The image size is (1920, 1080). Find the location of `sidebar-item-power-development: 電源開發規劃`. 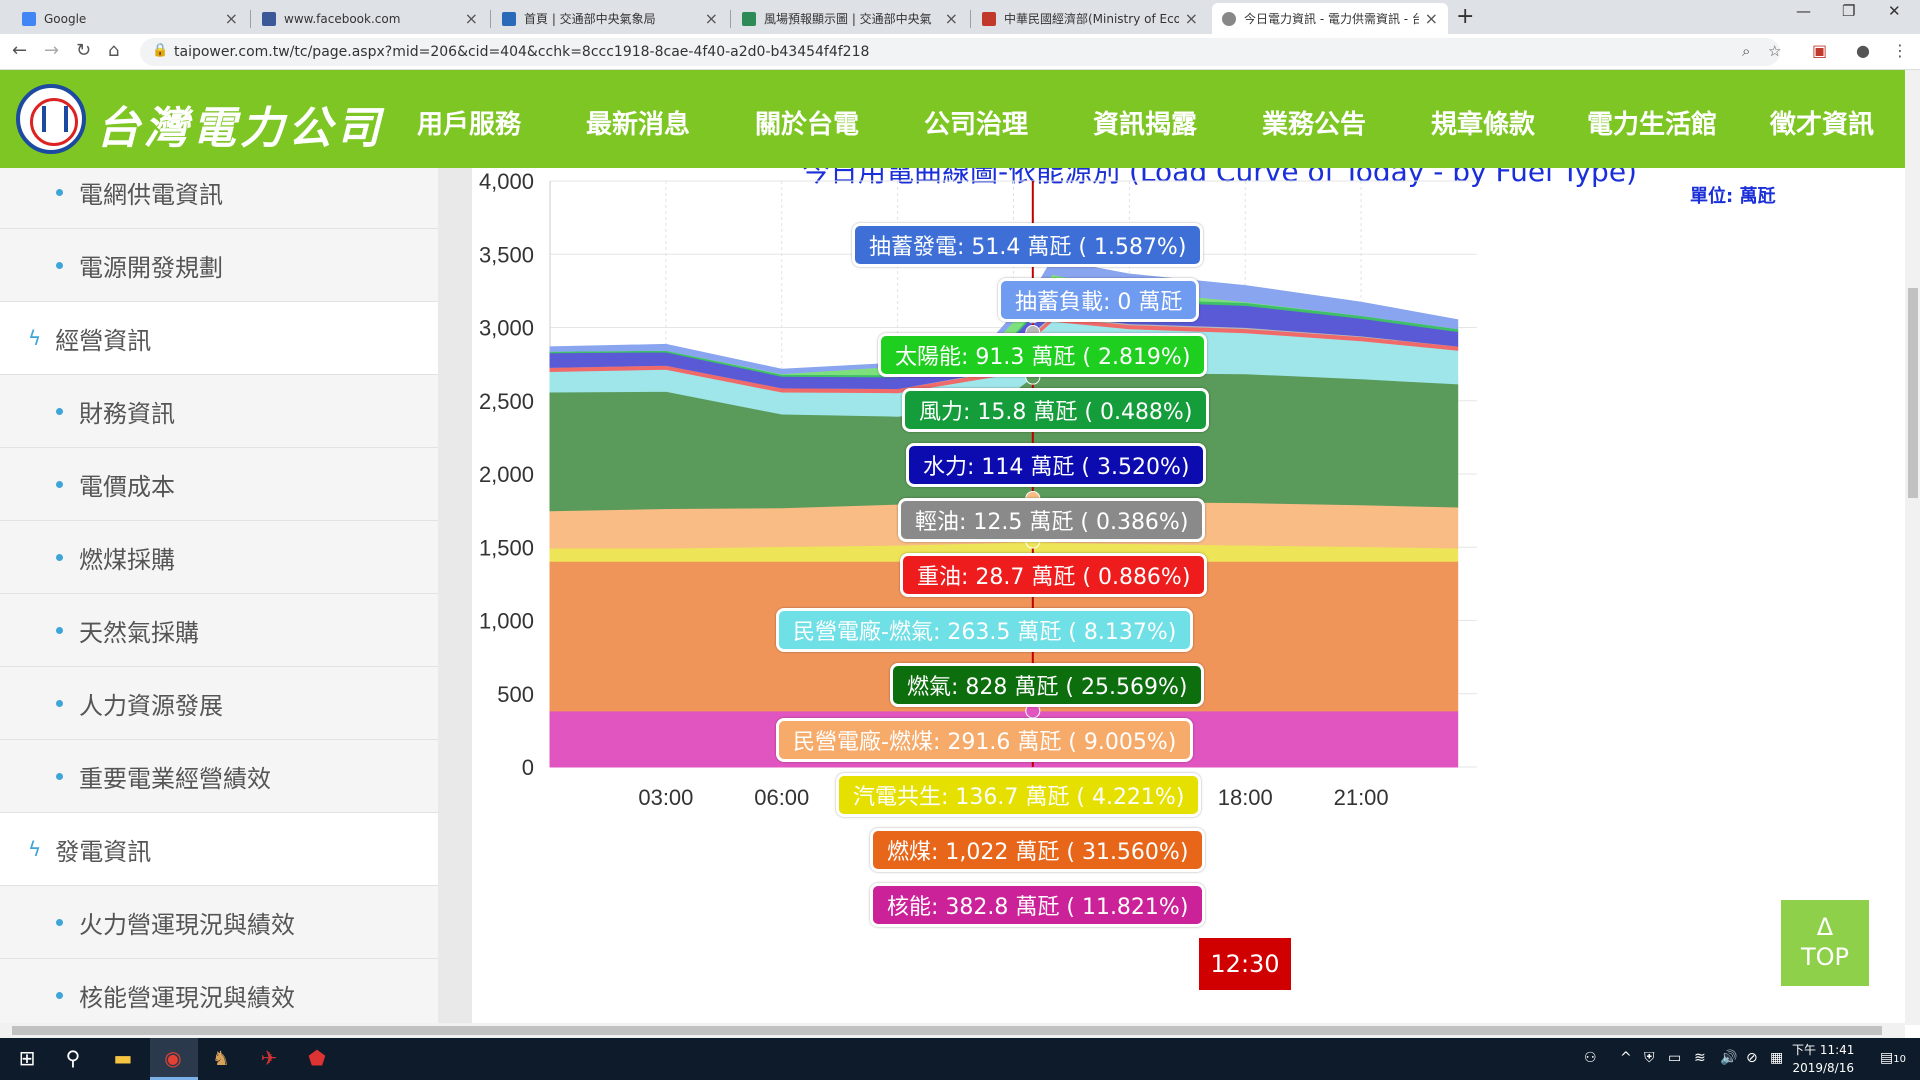

sidebar-item-power-development: 電源開發規劃 is located at coordinates (219, 265).